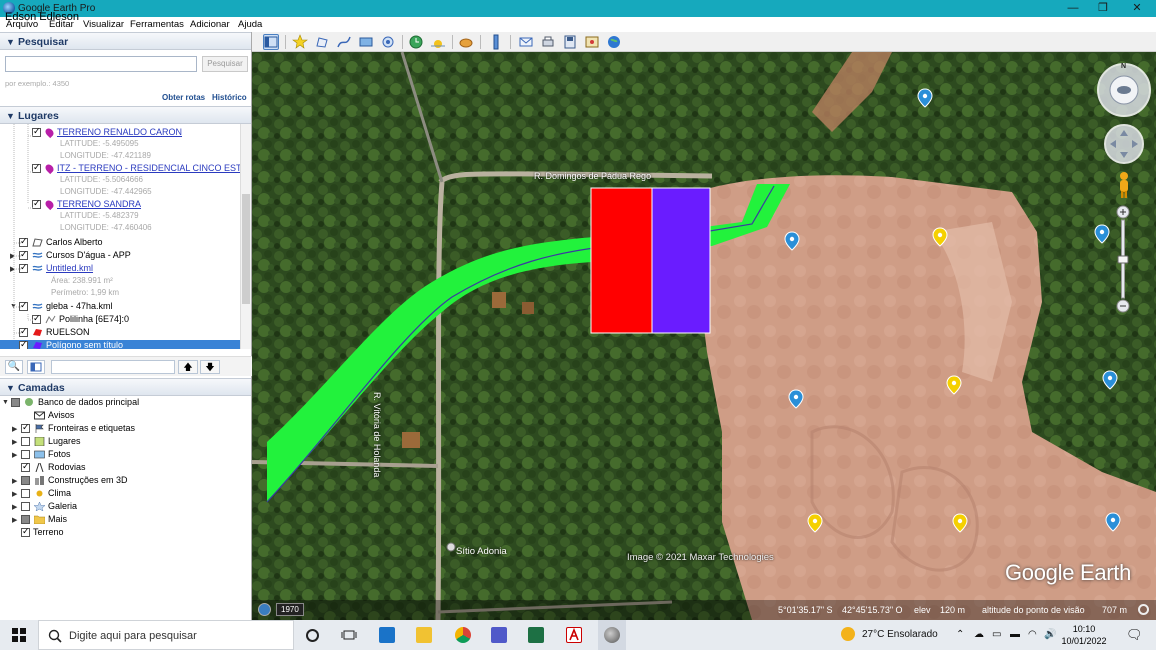  I want to click on wifi-icon: ◠, so click(1032, 634).